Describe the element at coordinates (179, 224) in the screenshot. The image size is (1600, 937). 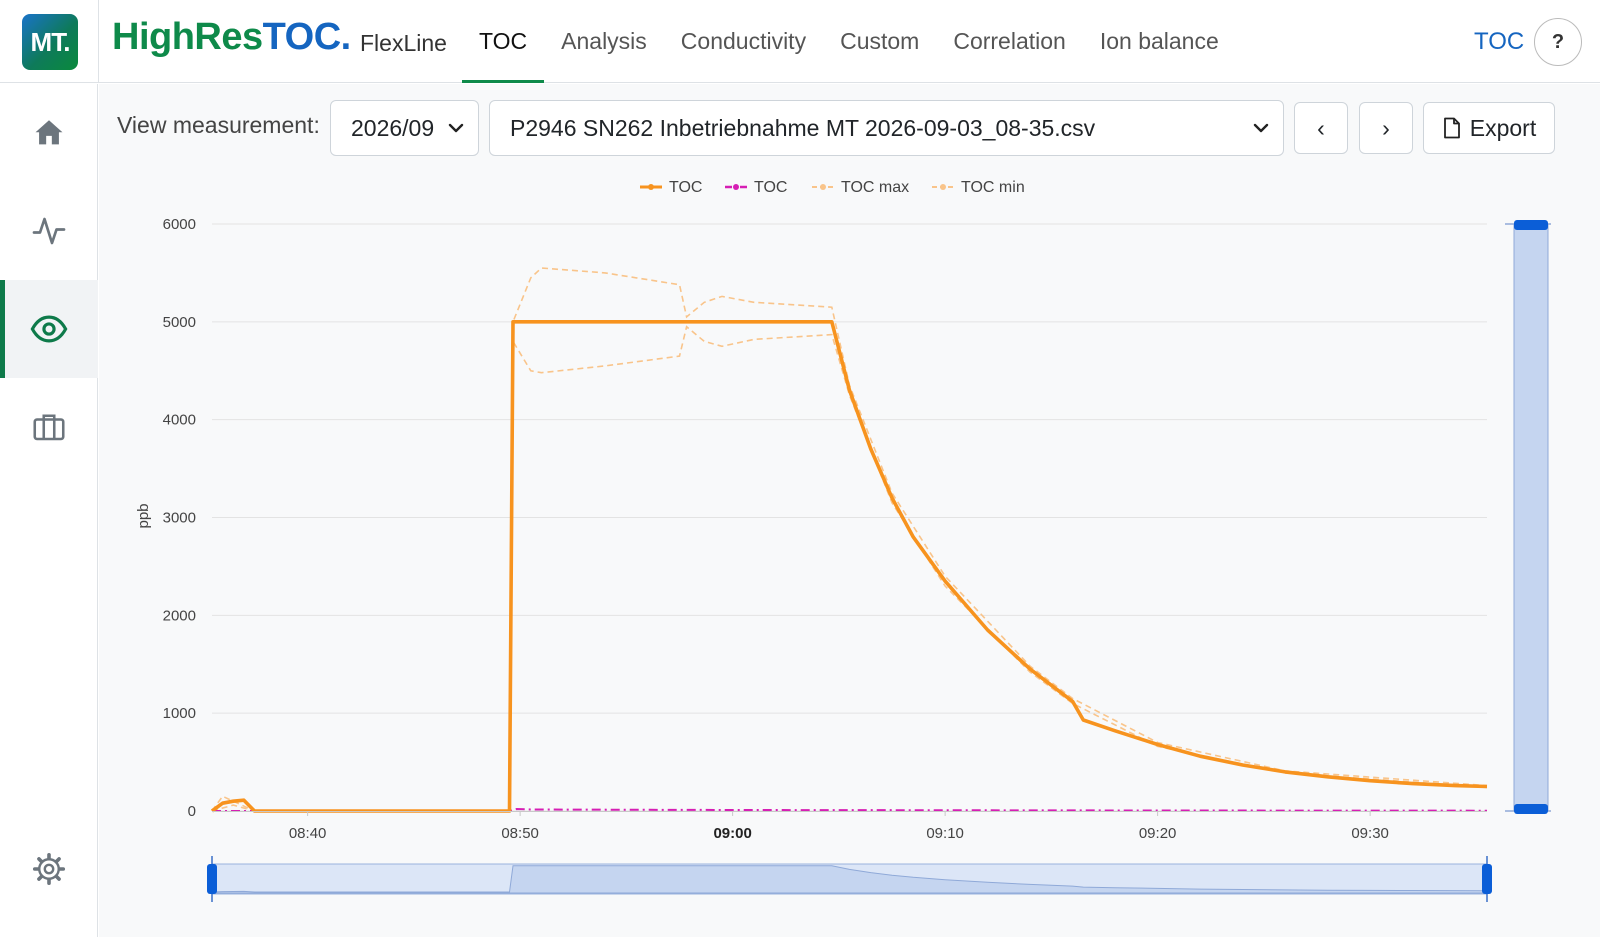
I see `y-tick-label: 6000` at that location.